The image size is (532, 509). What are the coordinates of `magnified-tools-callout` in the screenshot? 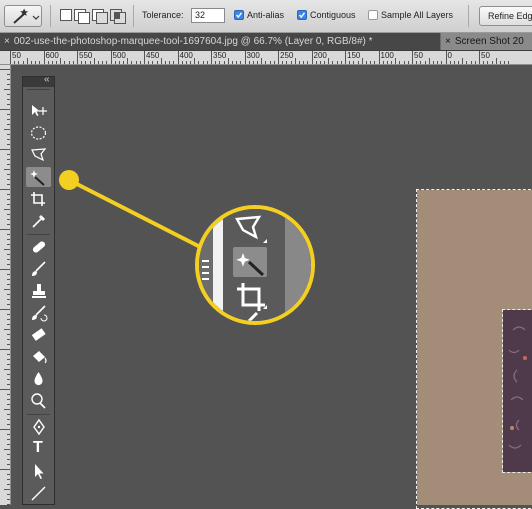 It's located at (255, 265).